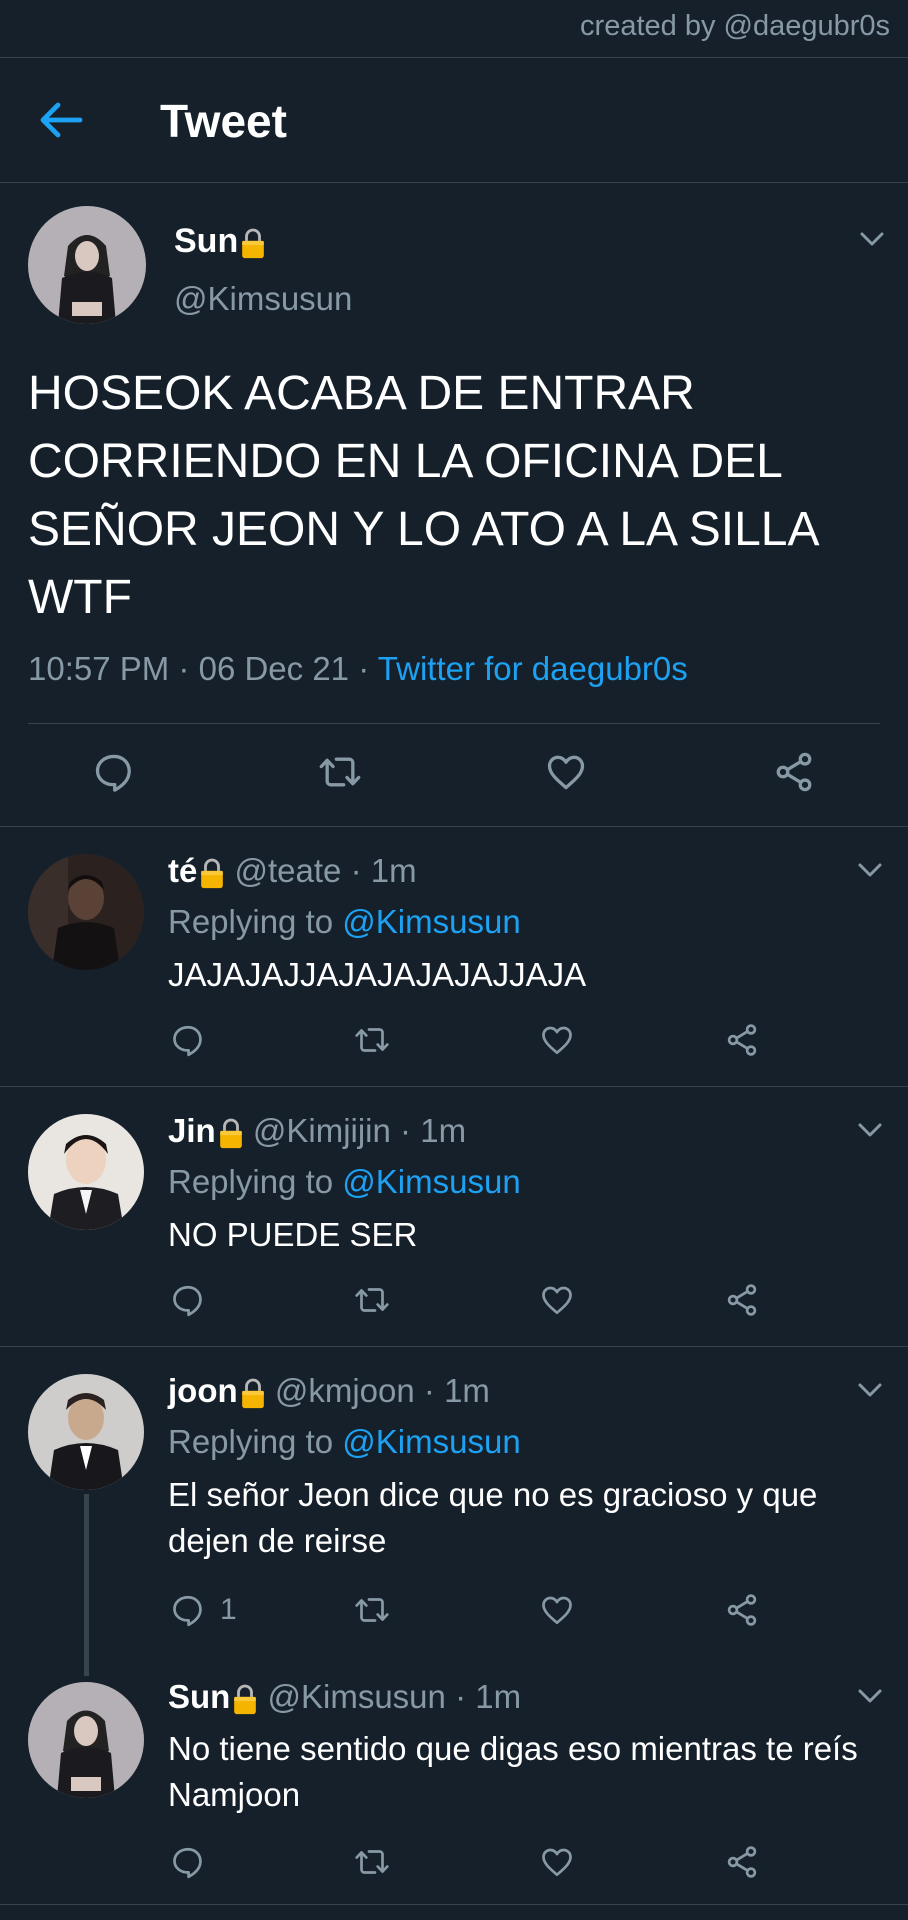 The width and height of the screenshot is (908, 1920). I want to click on author-handle: @Kimjijin, so click(322, 1130).